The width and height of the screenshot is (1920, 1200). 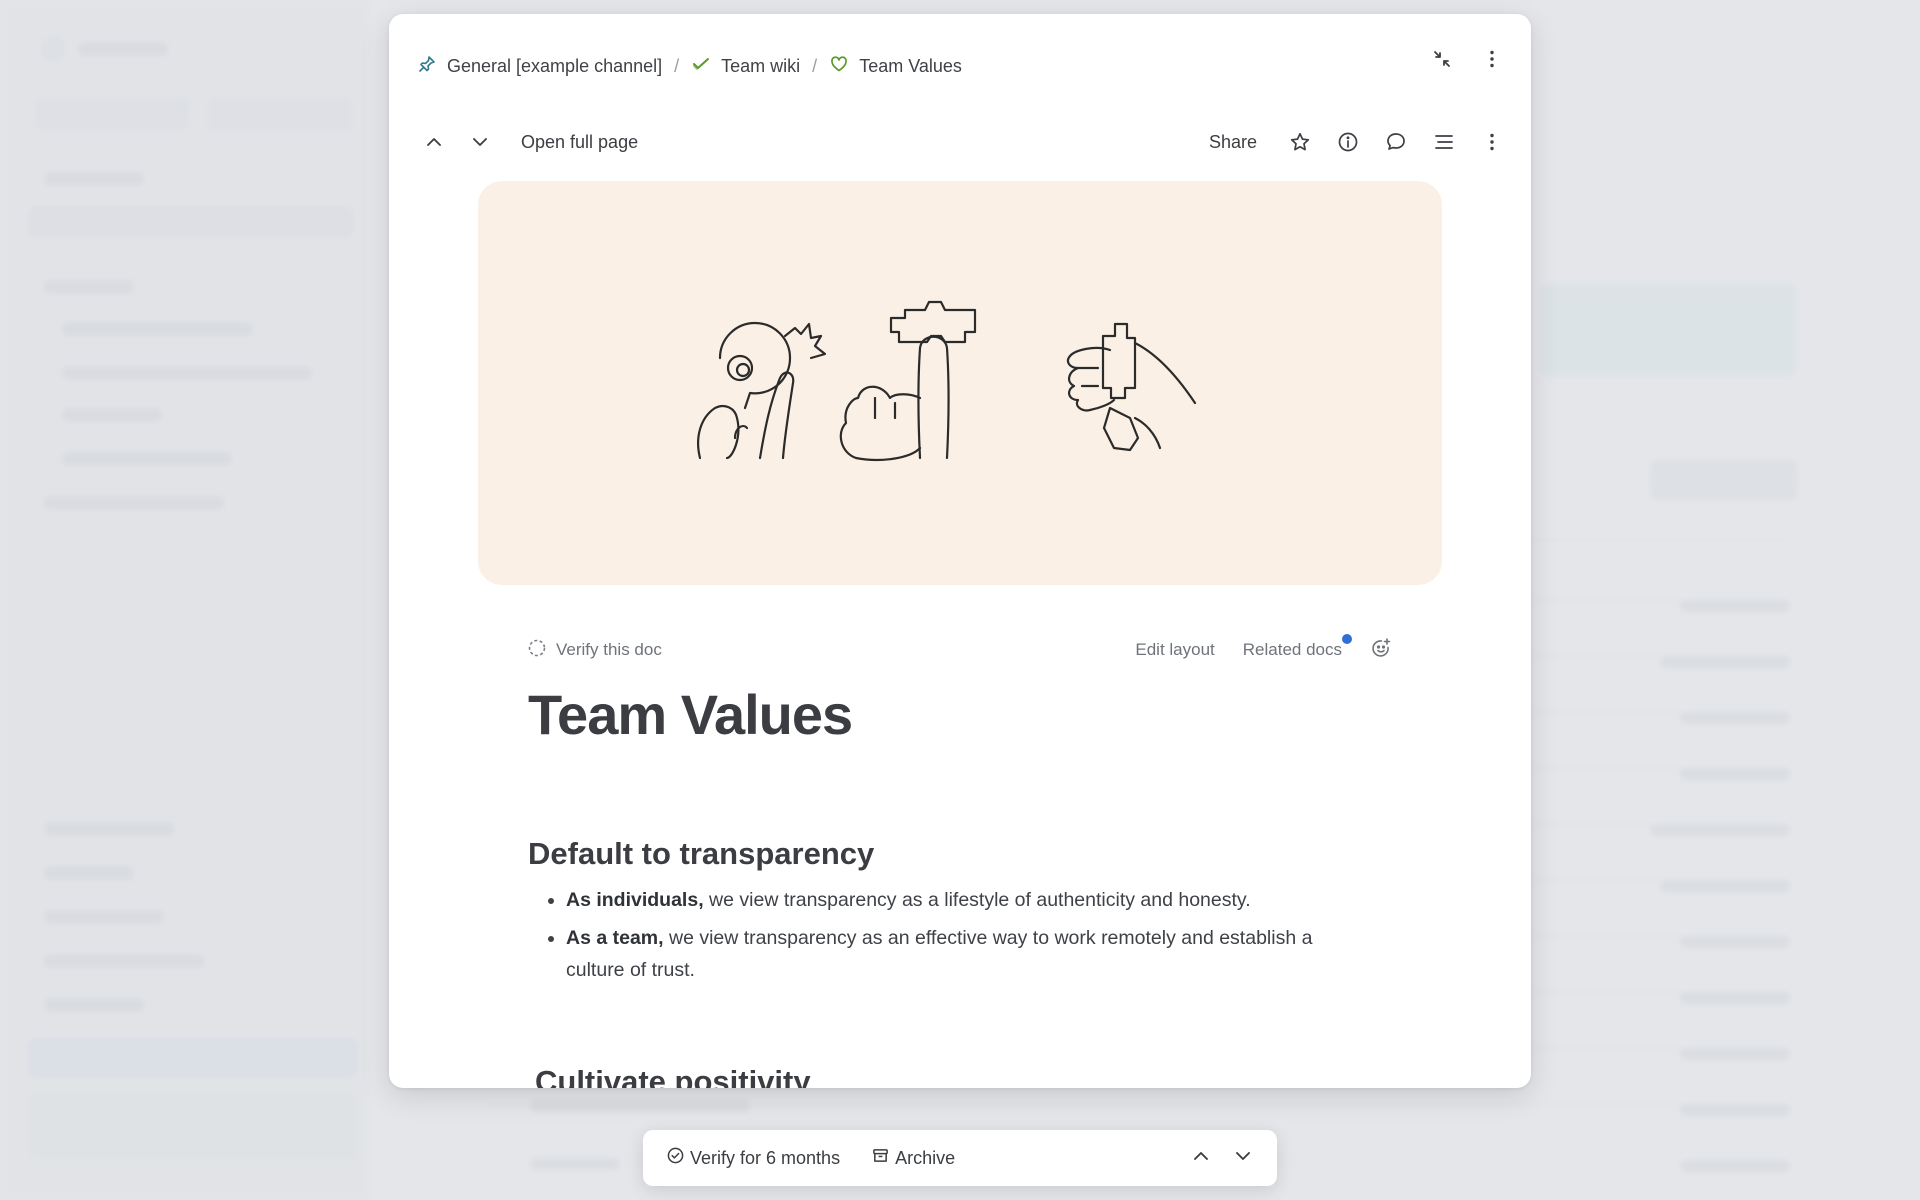 I want to click on doc-title: Team Values, so click(x=690, y=714).